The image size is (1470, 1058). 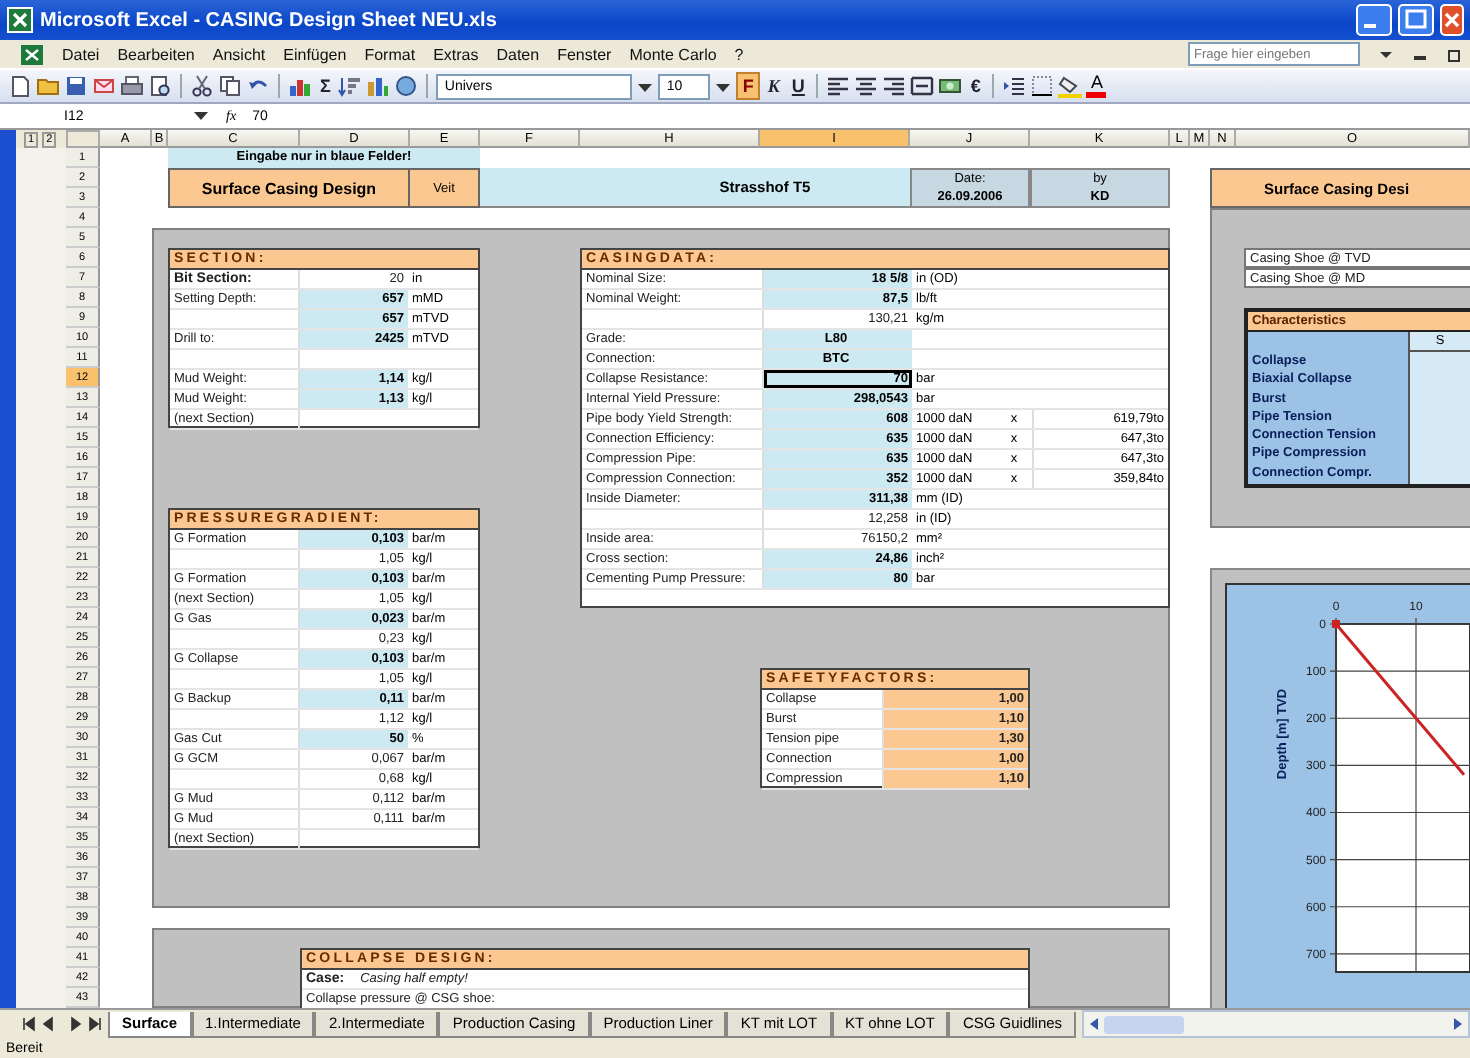 I want to click on menu-item: Bearbeiten, so click(x=156, y=54).